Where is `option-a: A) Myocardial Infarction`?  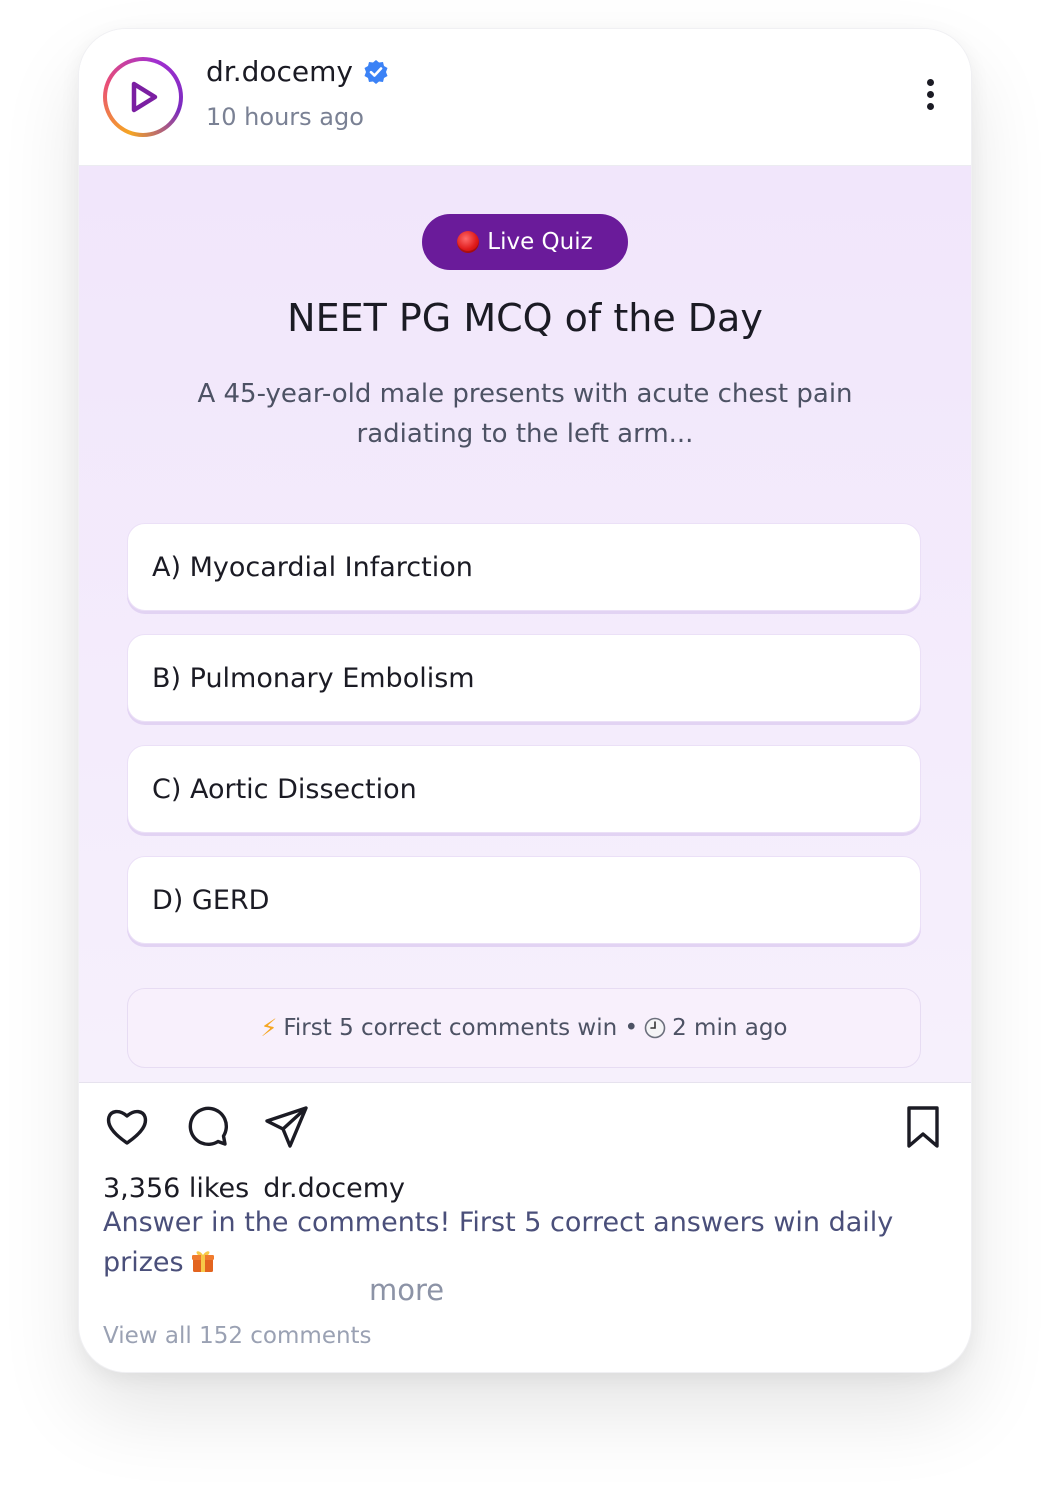
option-a: A) Myocardial Infarction is located at coordinates (524, 567).